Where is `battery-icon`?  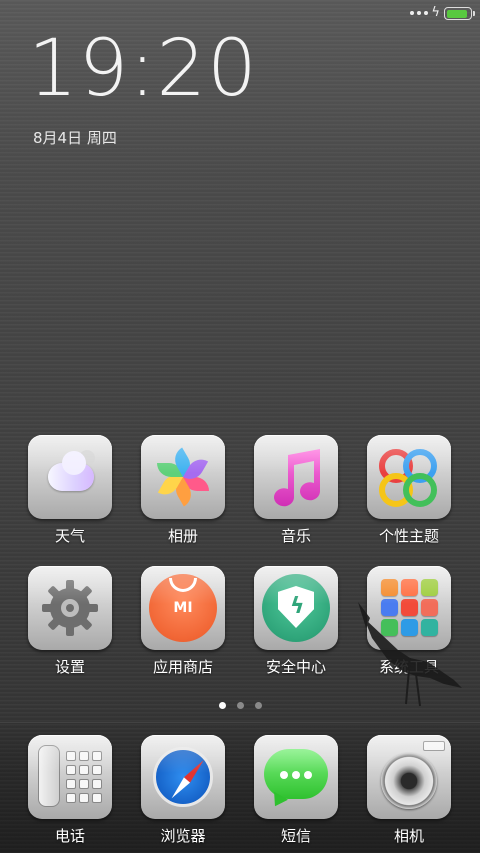 battery-icon is located at coordinates (459, 13).